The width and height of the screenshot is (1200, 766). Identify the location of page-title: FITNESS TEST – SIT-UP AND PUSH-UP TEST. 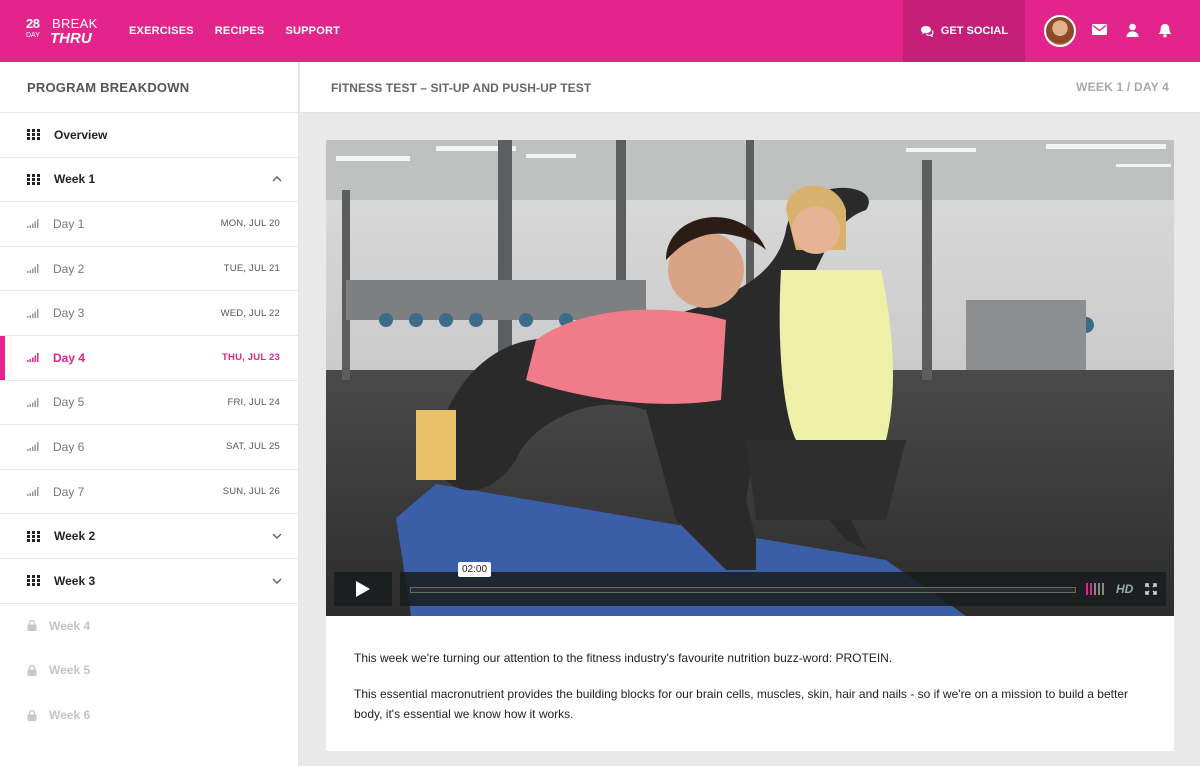
(461, 88).